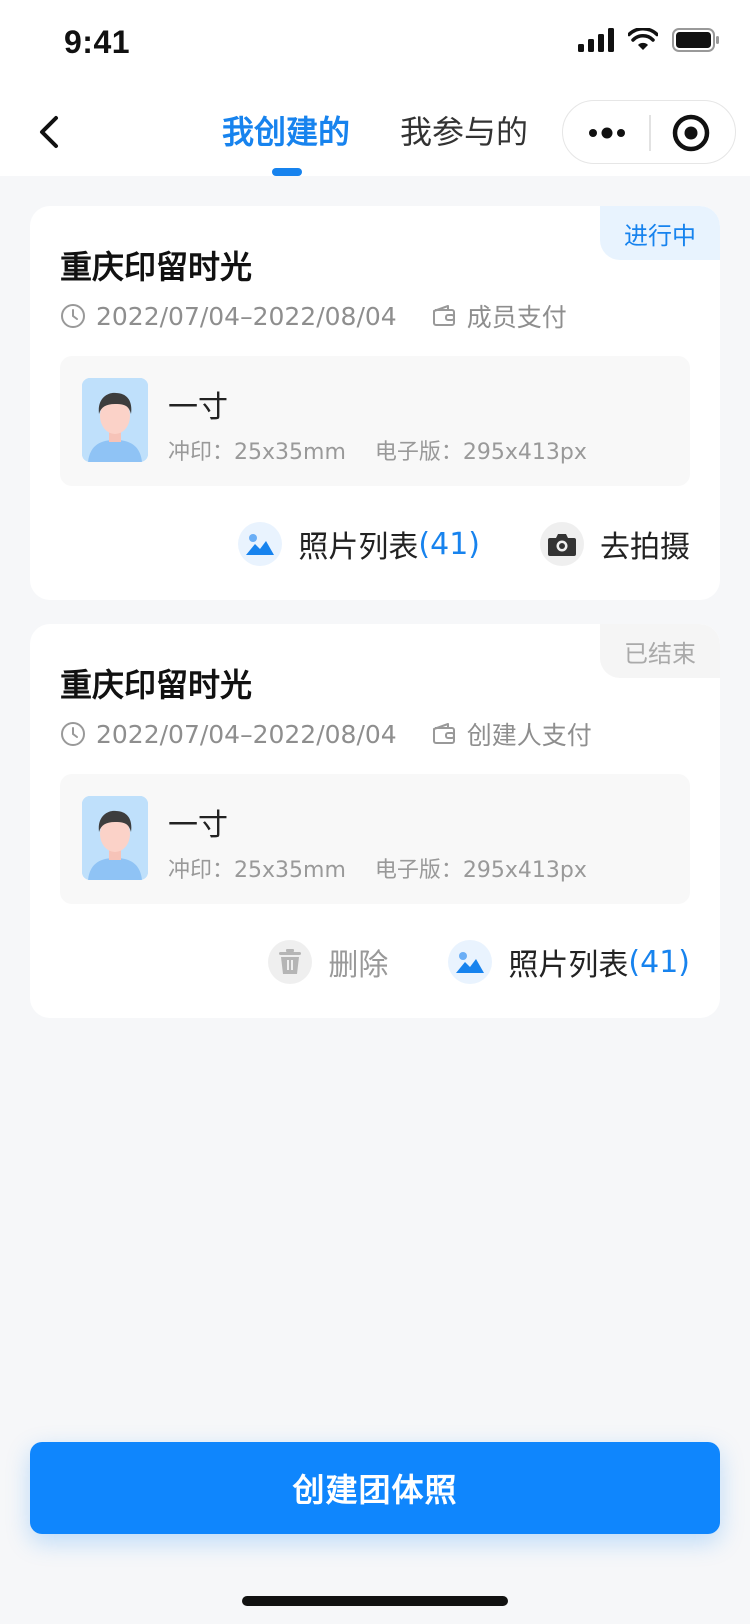  Describe the element at coordinates (464, 132) in the screenshot. I see `tab-my-joined: 我参与的` at that location.